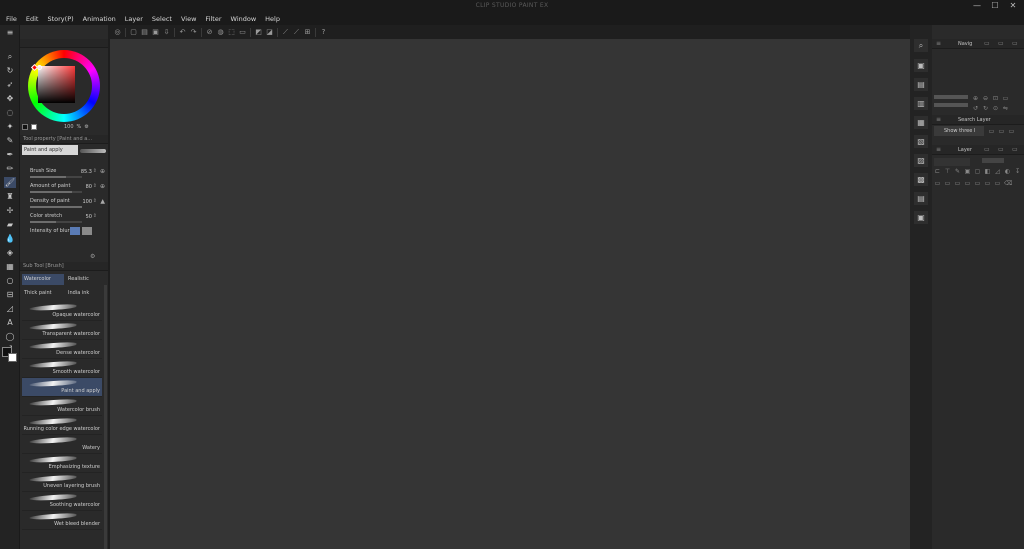  I want to click on filter-icon-3: ▭, so click(1011, 131).